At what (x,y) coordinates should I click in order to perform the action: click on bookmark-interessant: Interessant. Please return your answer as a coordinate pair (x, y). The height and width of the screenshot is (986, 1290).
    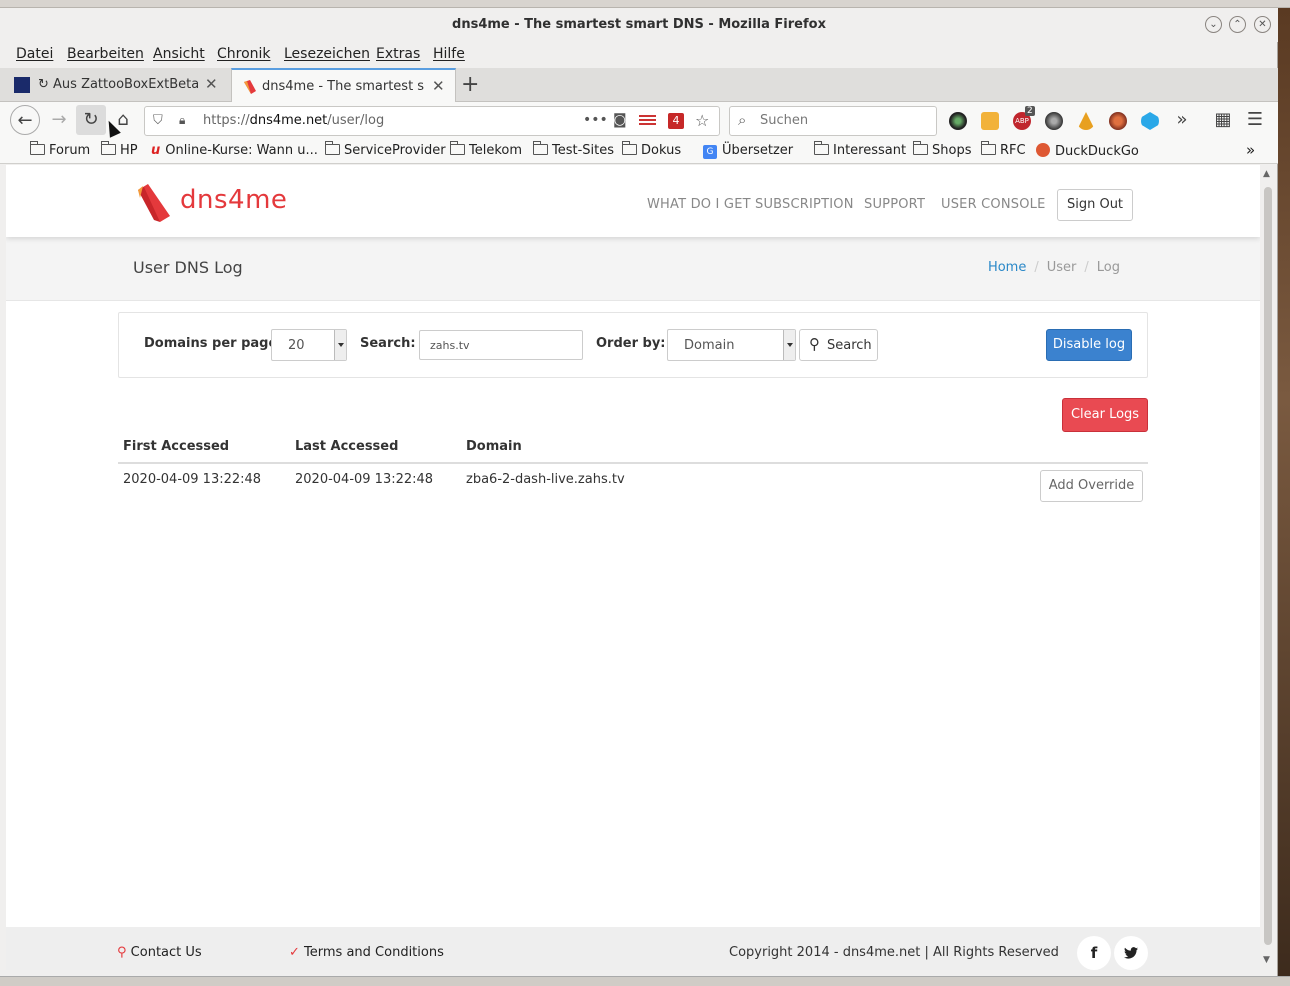
    Looking at the image, I should click on (860, 149).